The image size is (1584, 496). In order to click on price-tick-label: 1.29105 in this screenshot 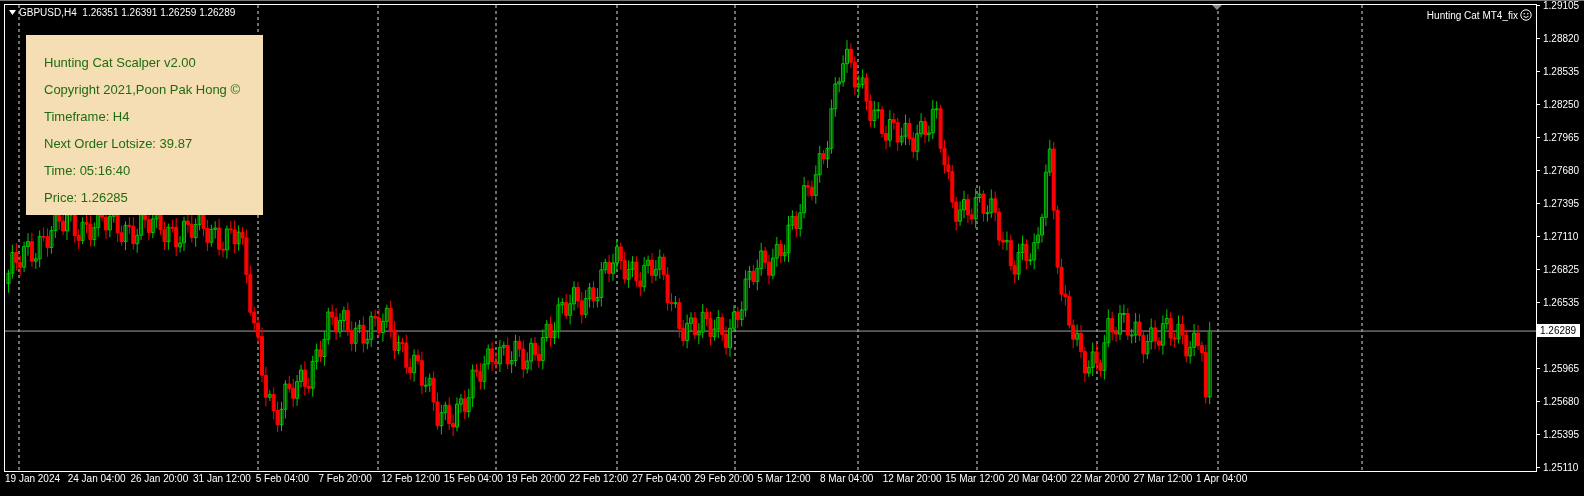, I will do `click(1561, 5)`.